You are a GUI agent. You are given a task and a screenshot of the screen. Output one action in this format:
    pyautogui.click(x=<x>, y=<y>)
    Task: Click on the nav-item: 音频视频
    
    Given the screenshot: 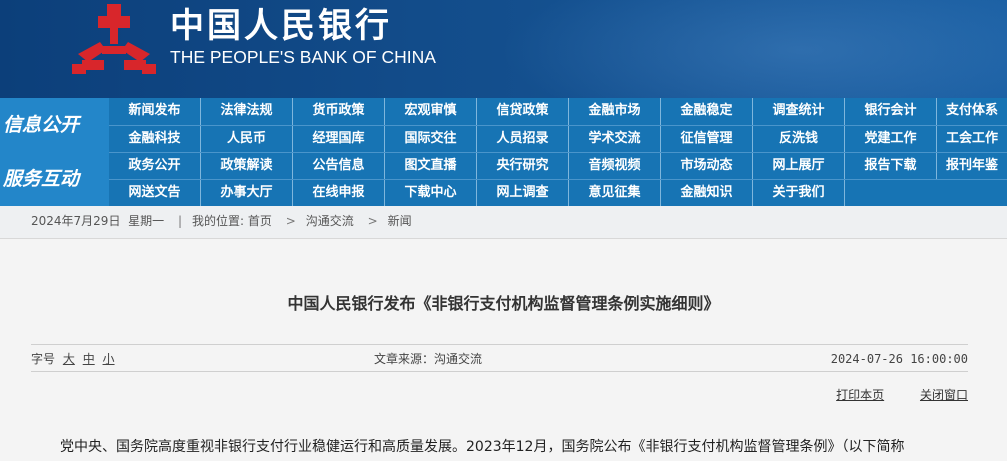 What is the action you would take?
    pyautogui.click(x=615, y=166)
    